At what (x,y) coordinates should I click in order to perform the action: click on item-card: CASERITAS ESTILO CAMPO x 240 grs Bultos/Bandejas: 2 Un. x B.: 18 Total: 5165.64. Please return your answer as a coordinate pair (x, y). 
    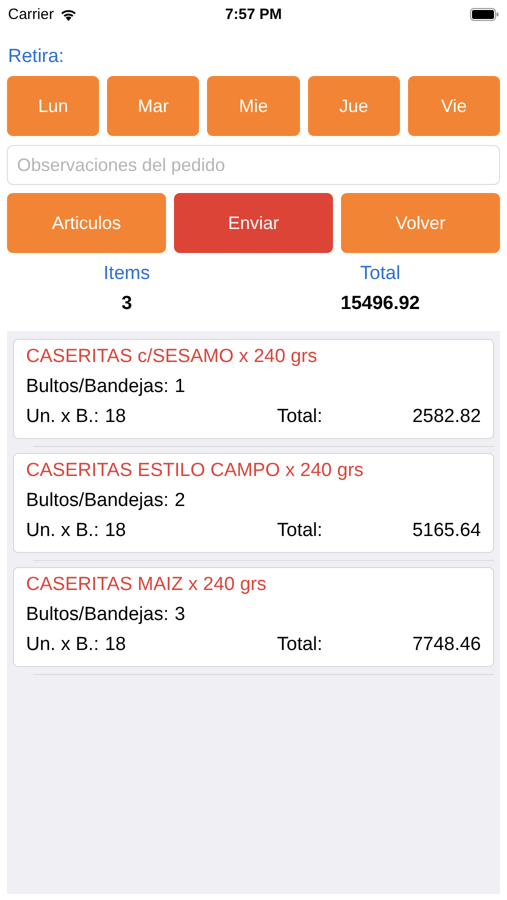
    Looking at the image, I should click on (253, 503).